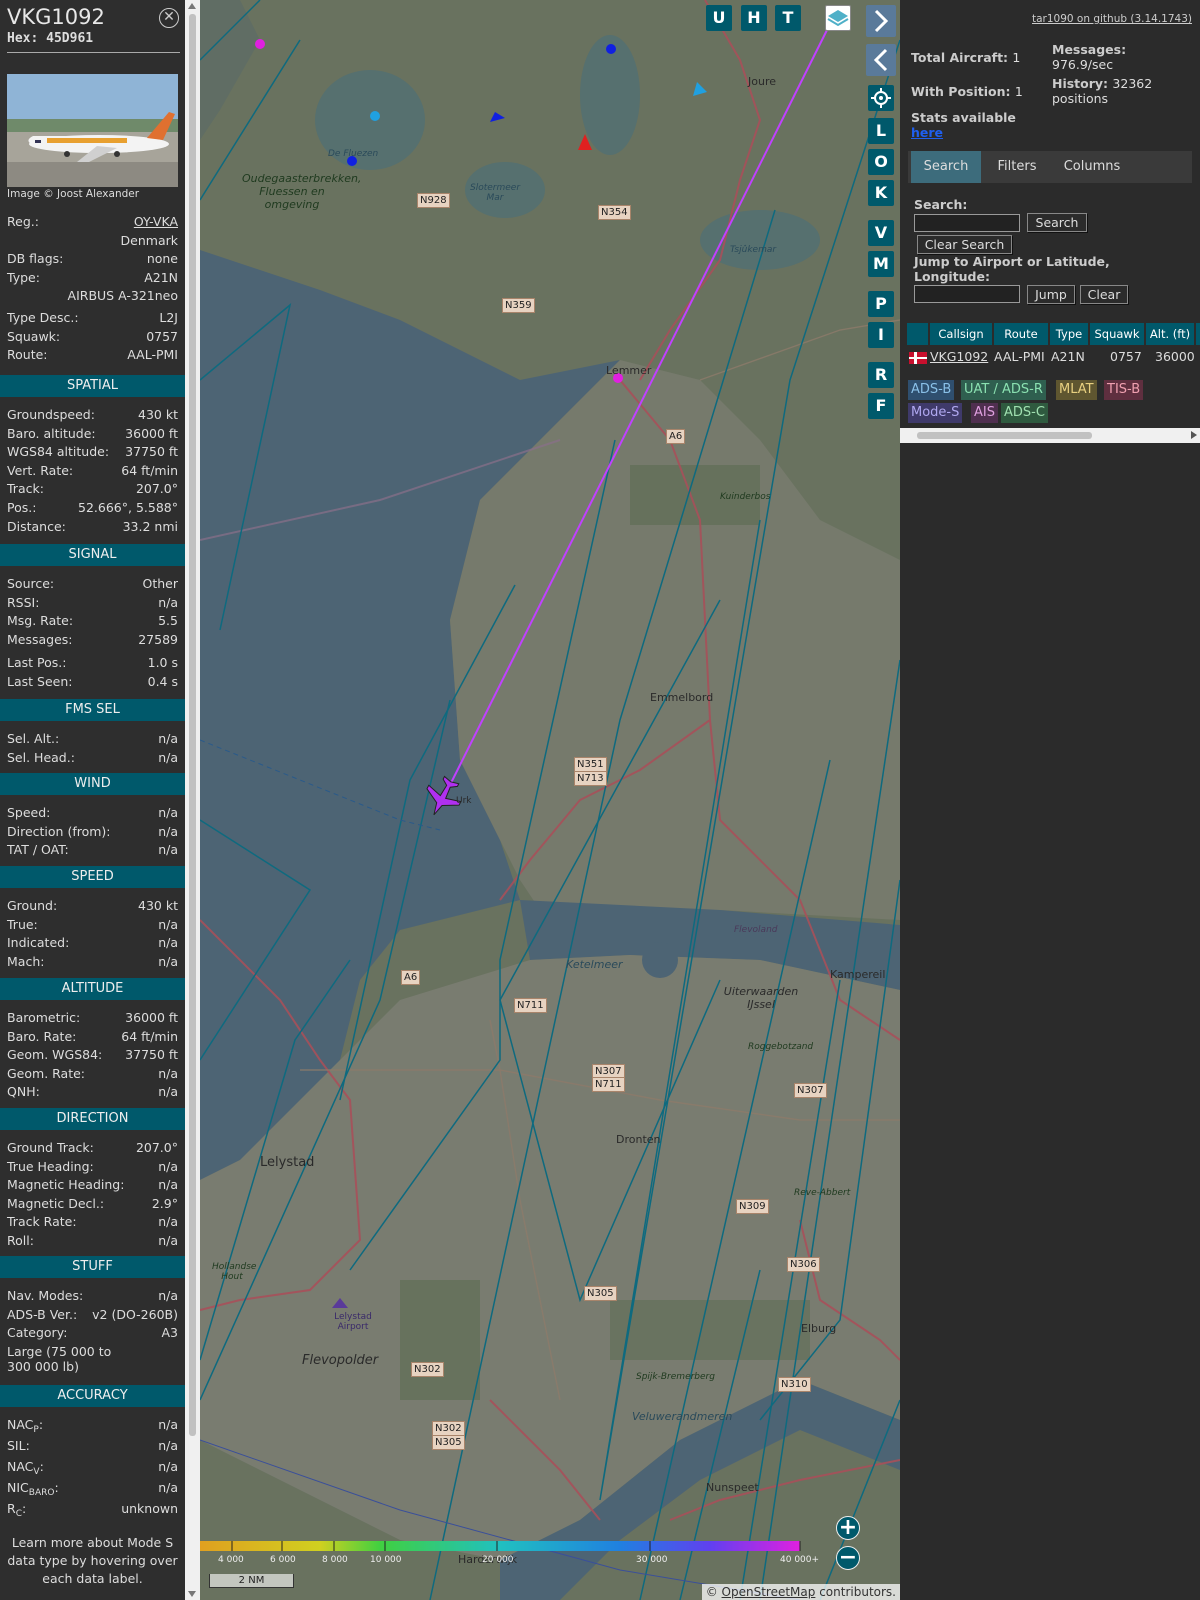 This screenshot has width=1200, height=1600. I want to click on scroll-up-icon, so click(192, 6).